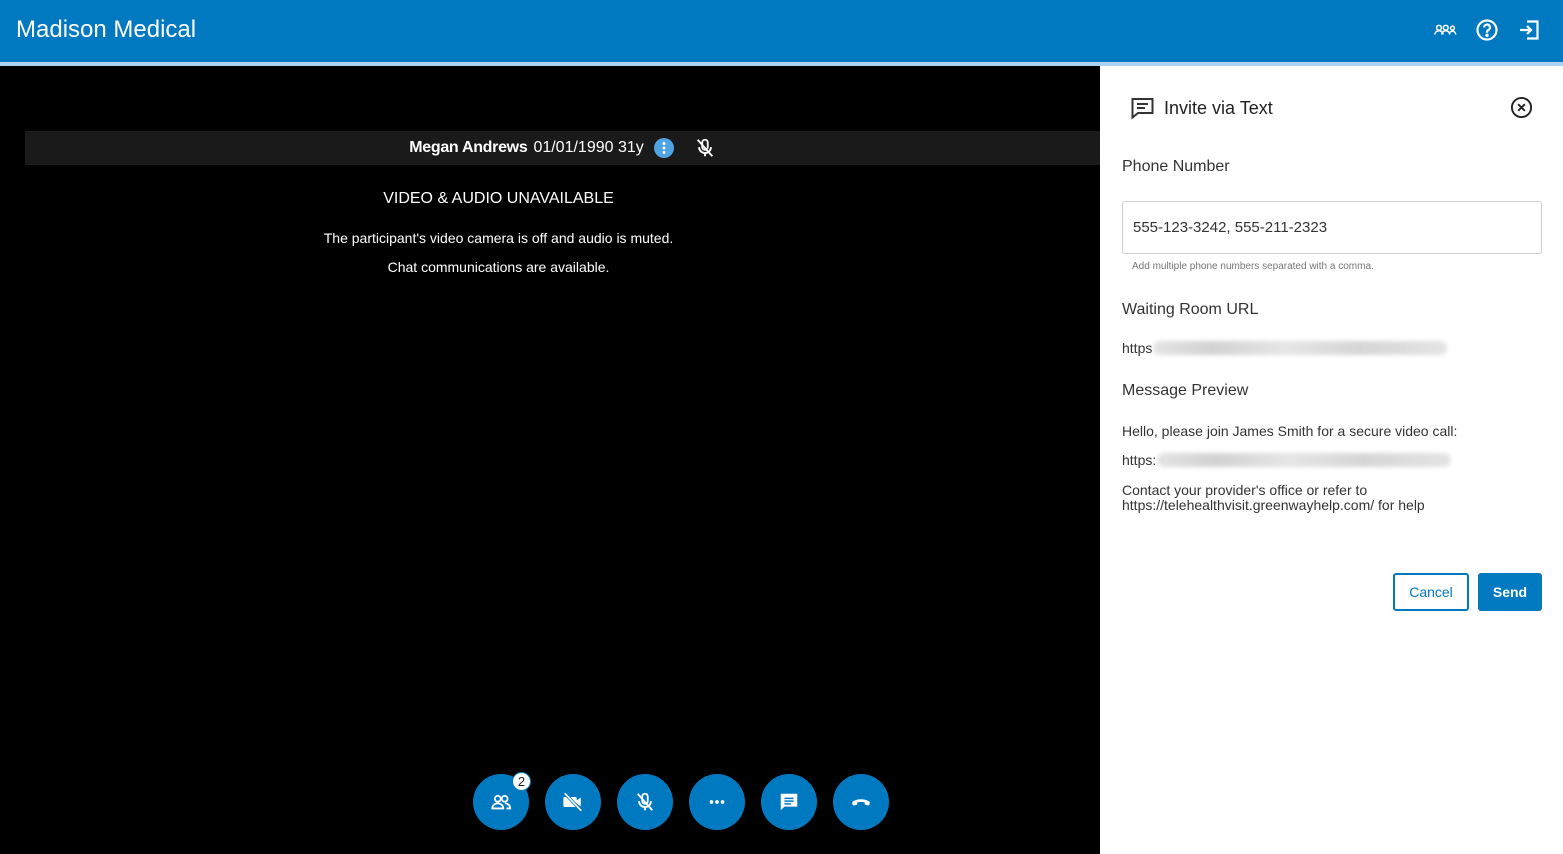 The width and height of the screenshot is (1563, 854). What do you see at coordinates (498, 198) in the screenshot?
I see `unavailable-title: VIDEO & AUDIO UNAVAILABLE` at bounding box center [498, 198].